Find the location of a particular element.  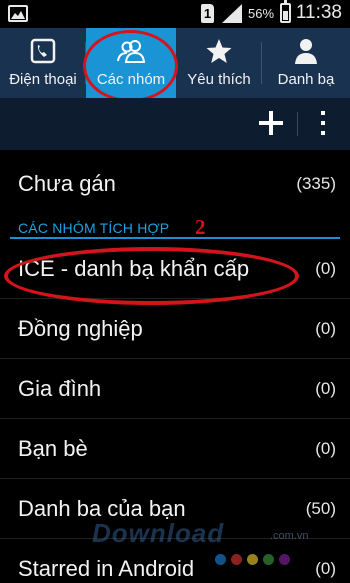

list-item-unassigned: Chưa gán (335) is located at coordinates (175, 183).